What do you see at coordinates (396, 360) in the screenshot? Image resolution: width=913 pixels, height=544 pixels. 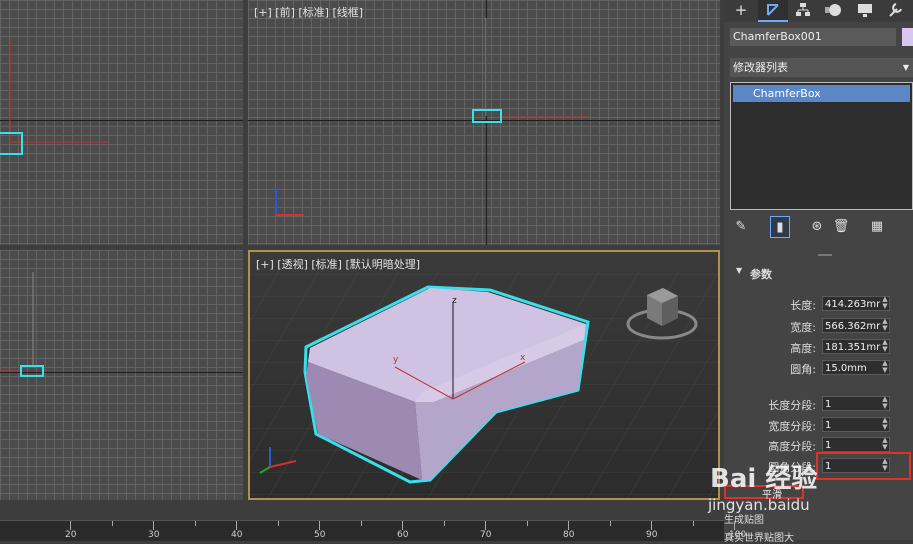 I see `gizmo-y-label: y` at bounding box center [396, 360].